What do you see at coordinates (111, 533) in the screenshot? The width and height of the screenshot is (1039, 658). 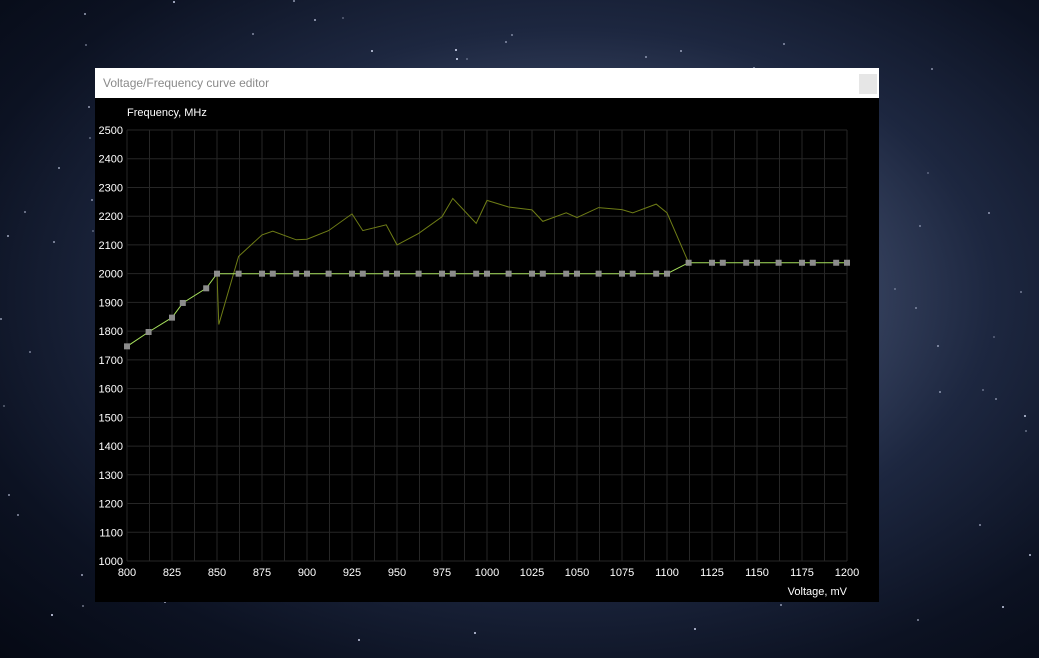 I see `y-tick-label: 1100` at bounding box center [111, 533].